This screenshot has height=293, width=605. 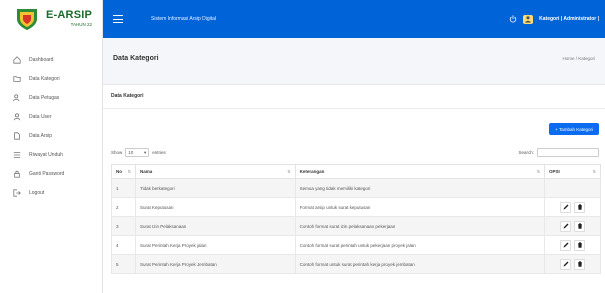 What do you see at coordinates (215, 188) in the screenshot?
I see `cell-nama: Tidak berkategori` at bounding box center [215, 188].